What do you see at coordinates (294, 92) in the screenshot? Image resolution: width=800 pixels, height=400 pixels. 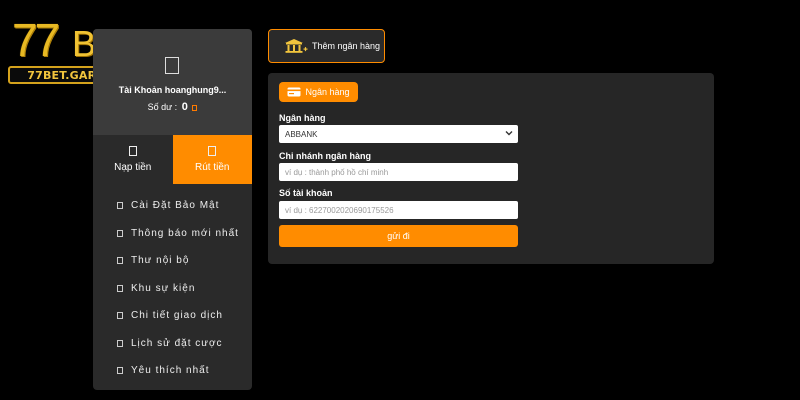 I see `card-icon` at bounding box center [294, 92].